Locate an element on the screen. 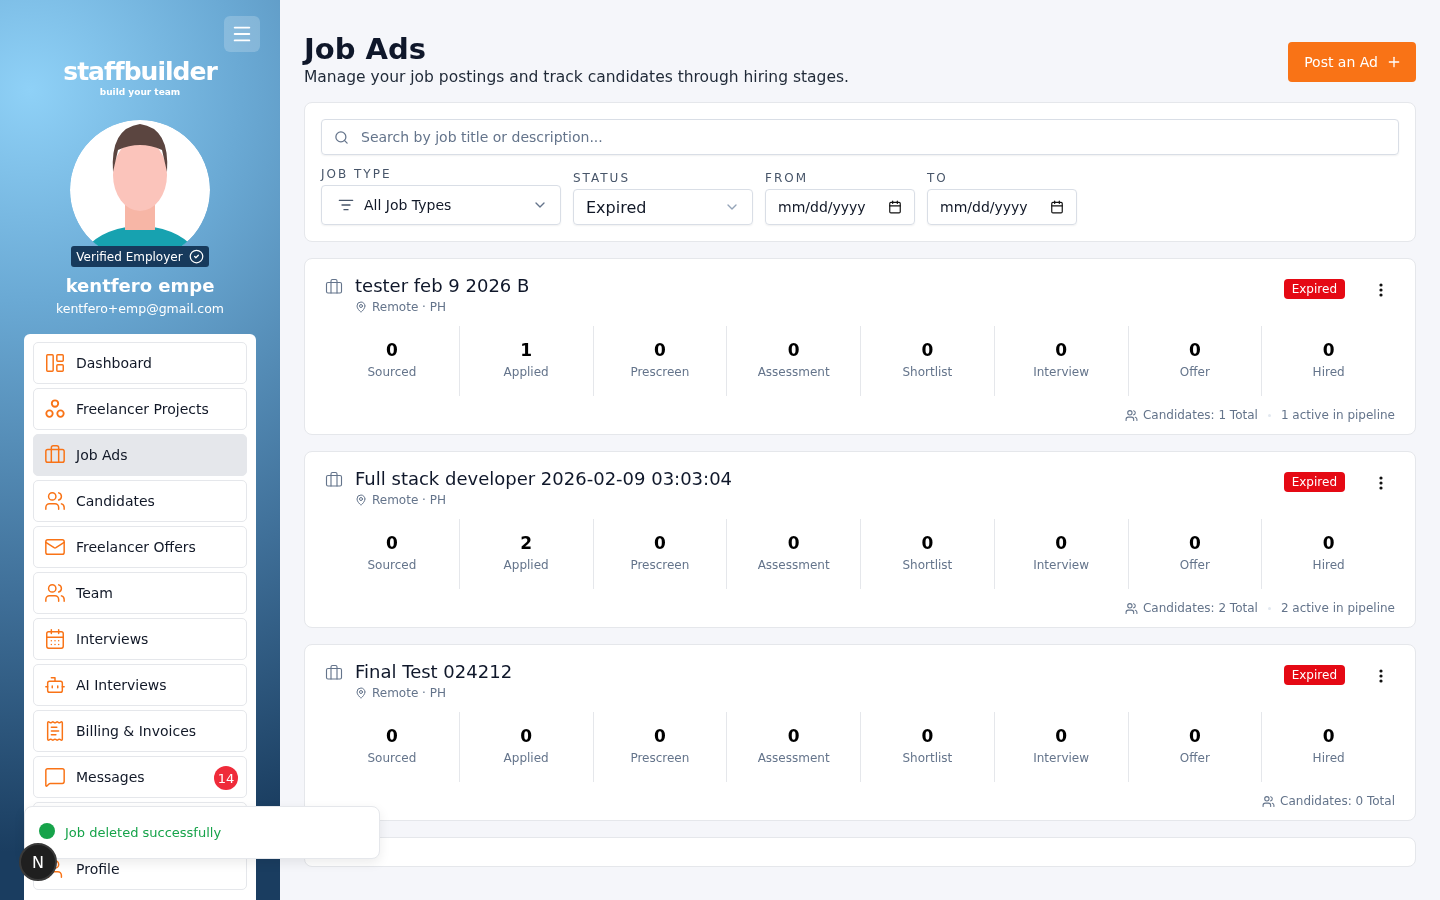 The height and width of the screenshot is (900, 1440). nav-item: Freelancer Offers is located at coordinates (140, 547).